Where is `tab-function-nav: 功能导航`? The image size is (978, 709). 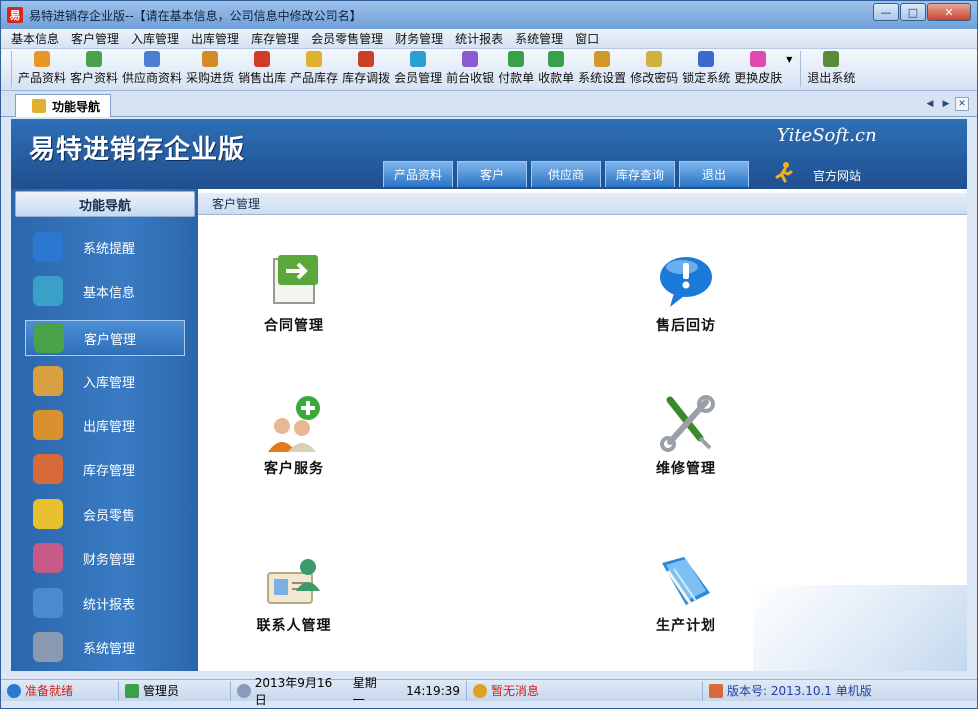
tab-function-nav: 功能导航 is located at coordinates (63, 105).